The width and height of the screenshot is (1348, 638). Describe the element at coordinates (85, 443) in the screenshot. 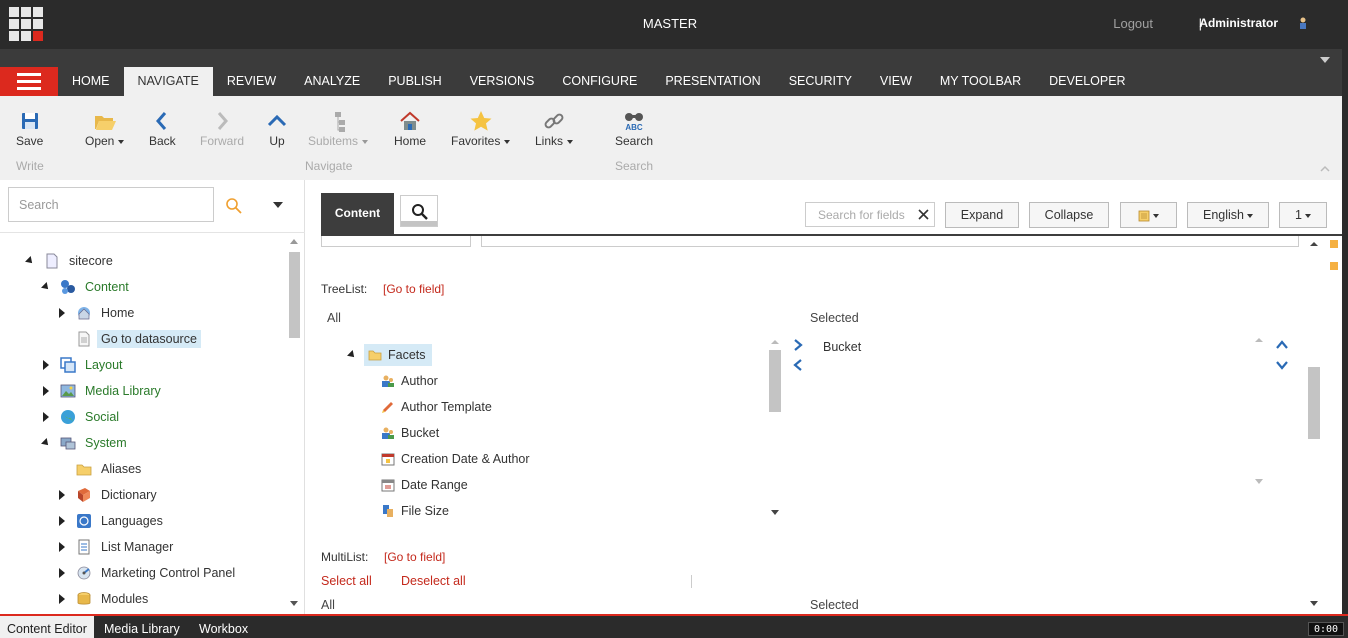

I see `tree-node-system: System` at that location.